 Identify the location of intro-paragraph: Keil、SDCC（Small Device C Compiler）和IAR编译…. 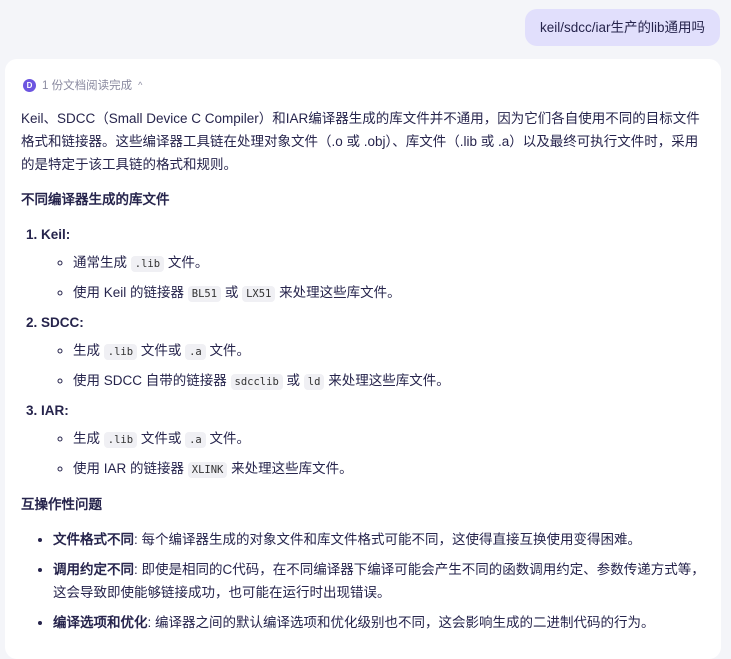
(360, 141).